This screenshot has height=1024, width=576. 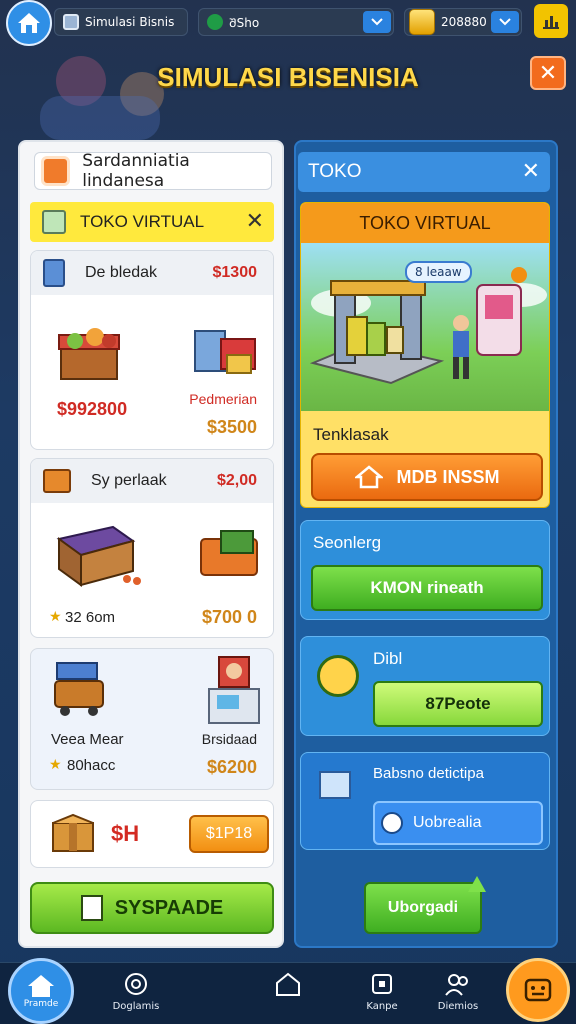 I want to click on cashier-icon, so click(x=234, y=690).